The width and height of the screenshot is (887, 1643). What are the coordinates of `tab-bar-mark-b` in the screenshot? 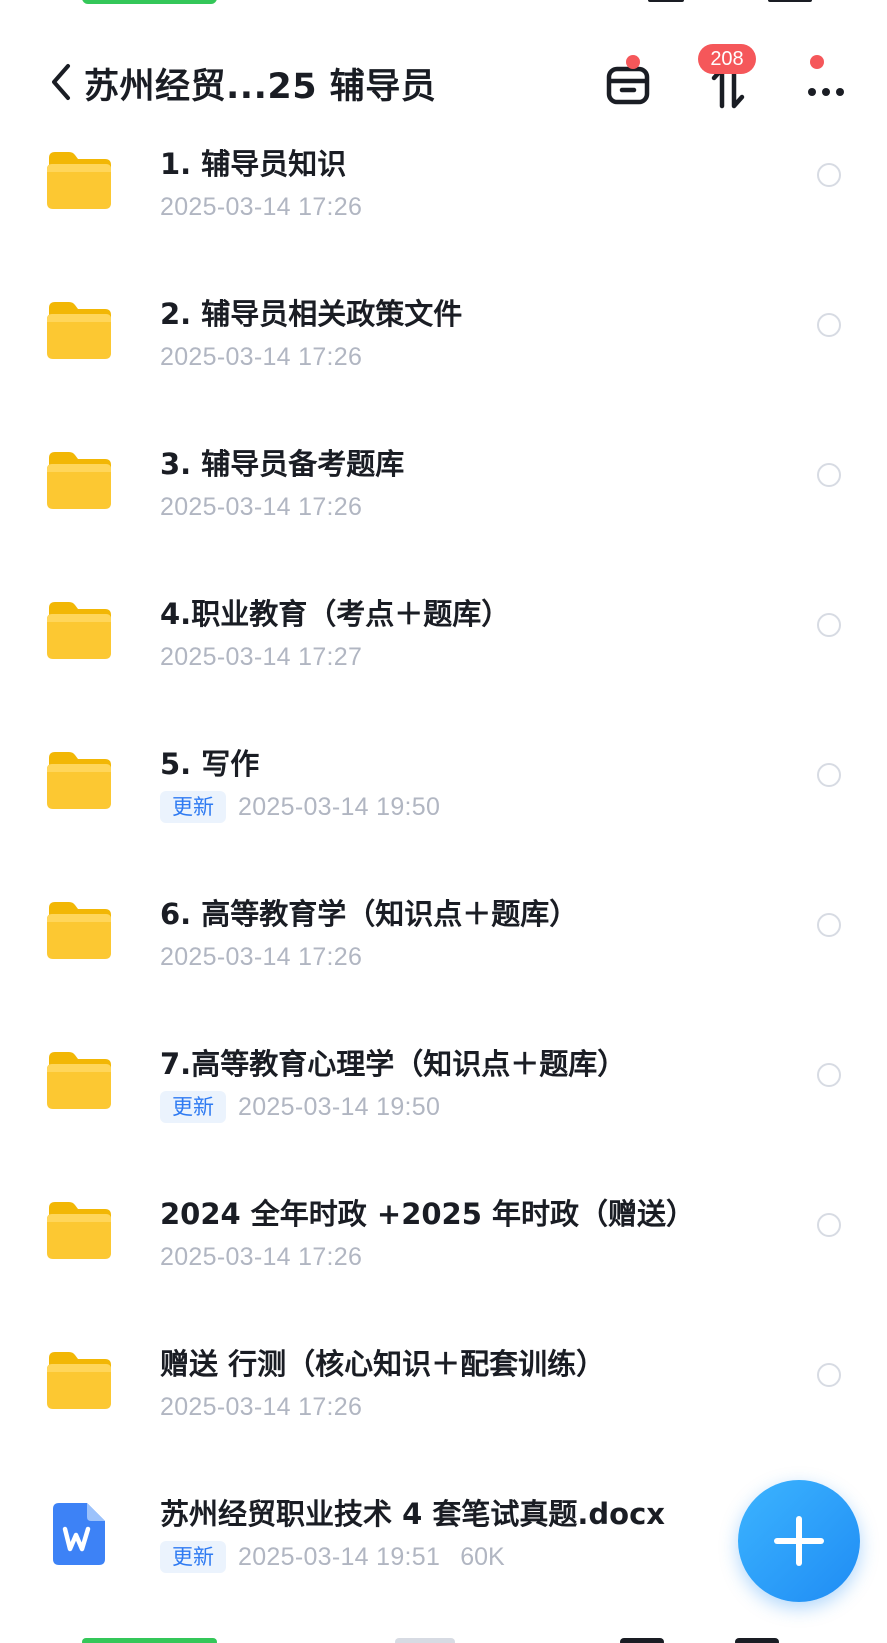 It's located at (757, 1640).